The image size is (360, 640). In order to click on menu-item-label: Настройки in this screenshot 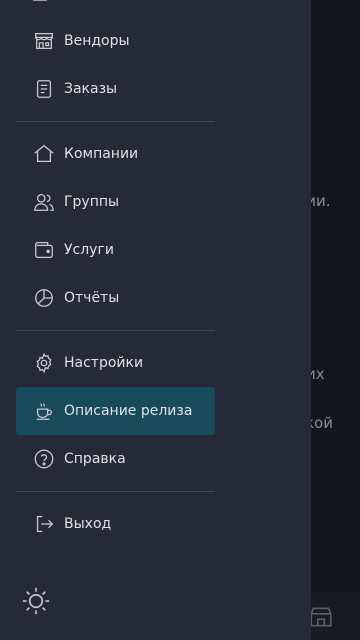, I will do `click(104, 363)`.